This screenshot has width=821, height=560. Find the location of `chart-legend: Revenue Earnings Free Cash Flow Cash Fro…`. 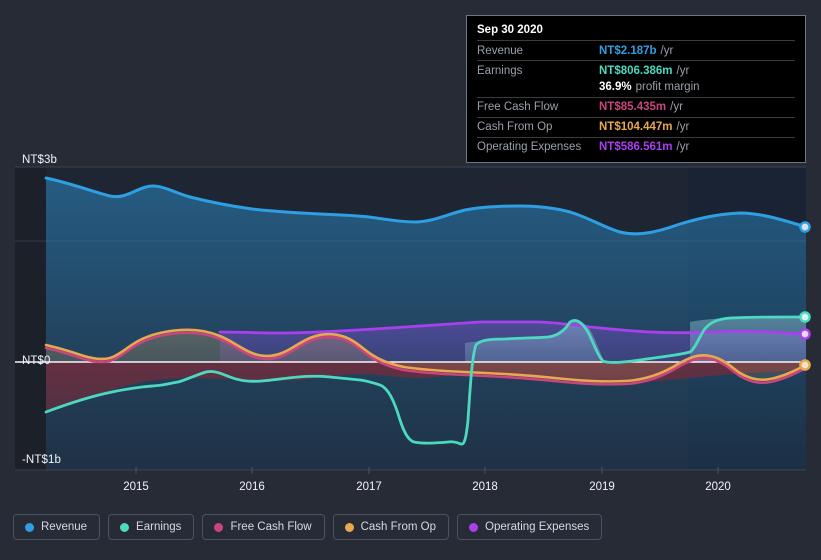

chart-legend: Revenue Earnings Free Cash Flow Cash Fro… is located at coordinates (308, 527).